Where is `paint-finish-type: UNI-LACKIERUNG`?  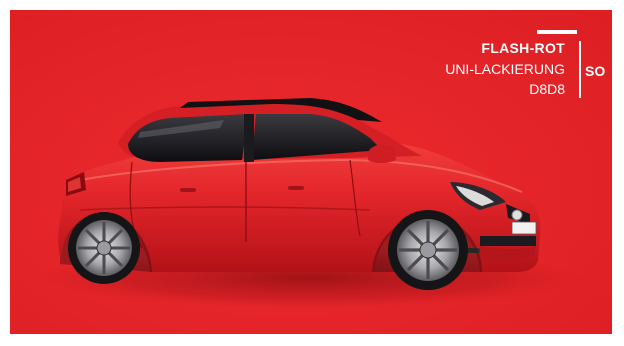 paint-finish-type: UNI-LACKIERUNG is located at coordinates (505, 69).